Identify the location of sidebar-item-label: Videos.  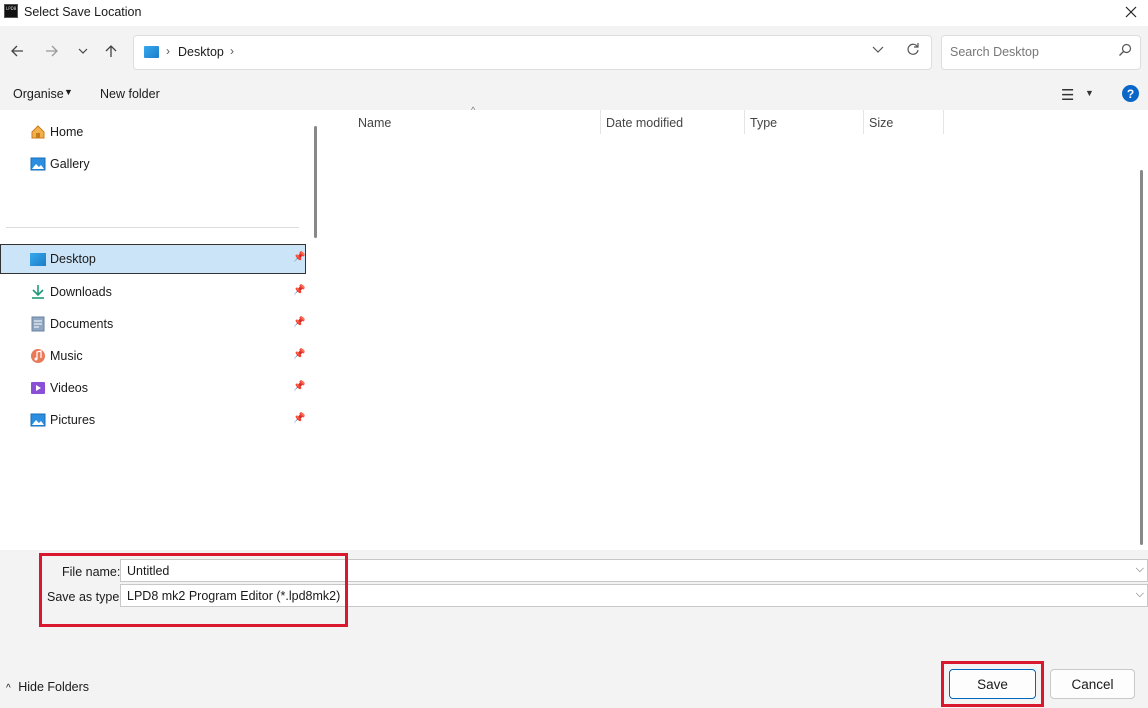
(69, 388).